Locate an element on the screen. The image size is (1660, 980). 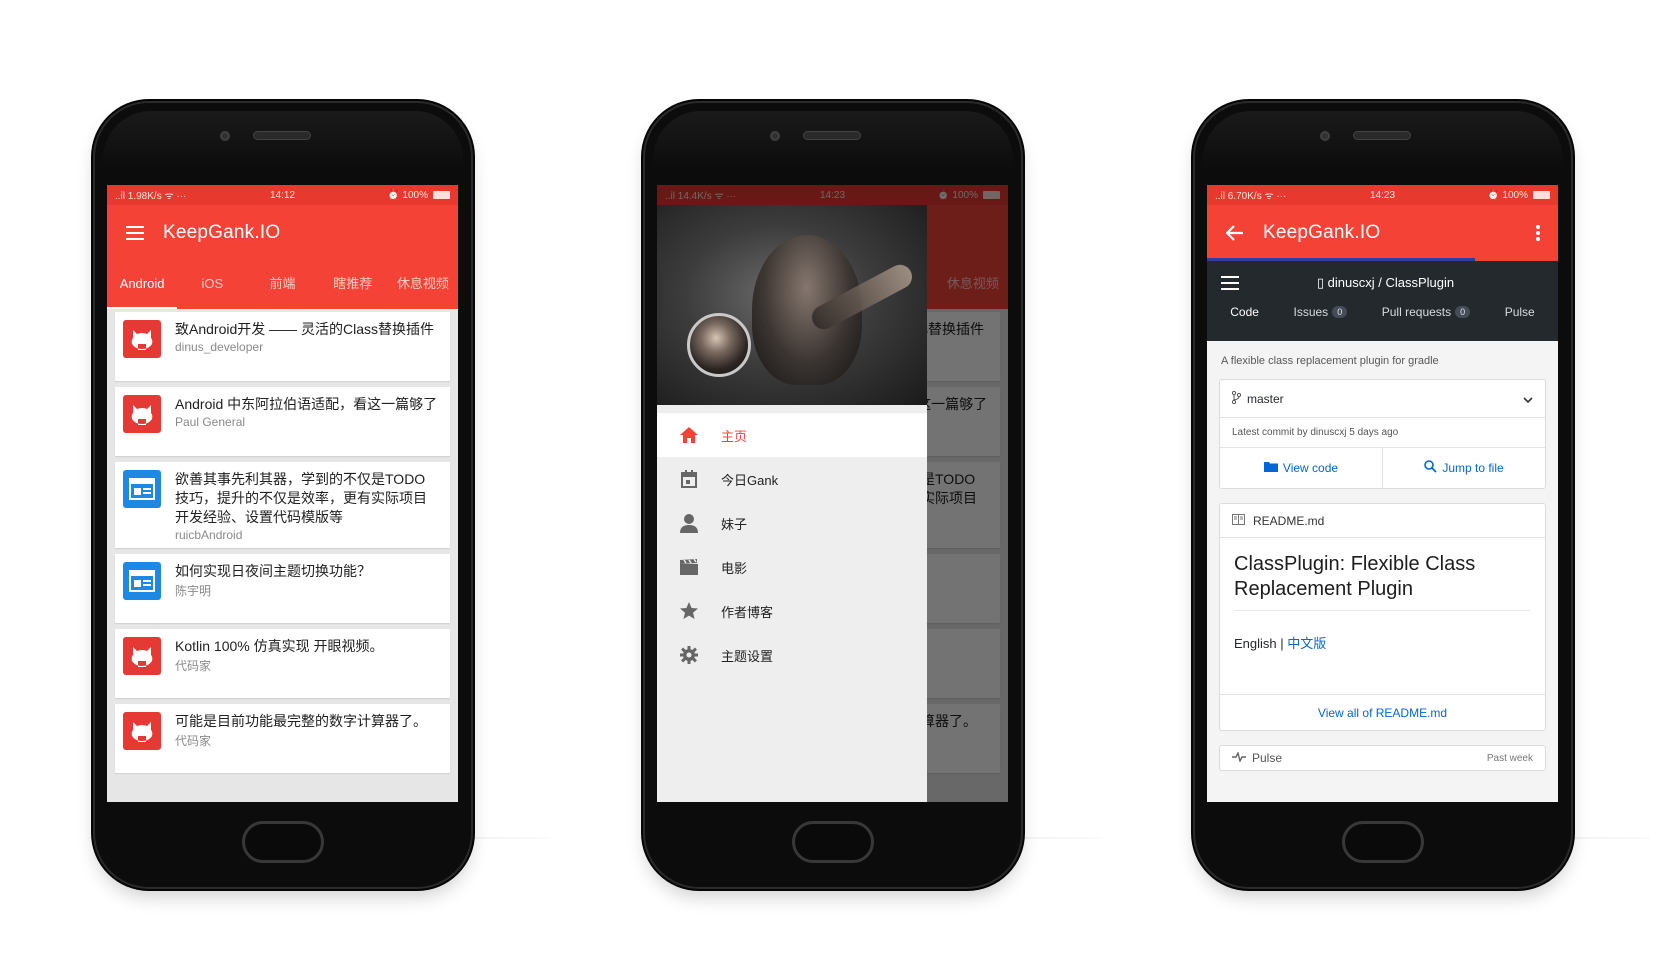
book-icon is located at coordinates (1238, 520).